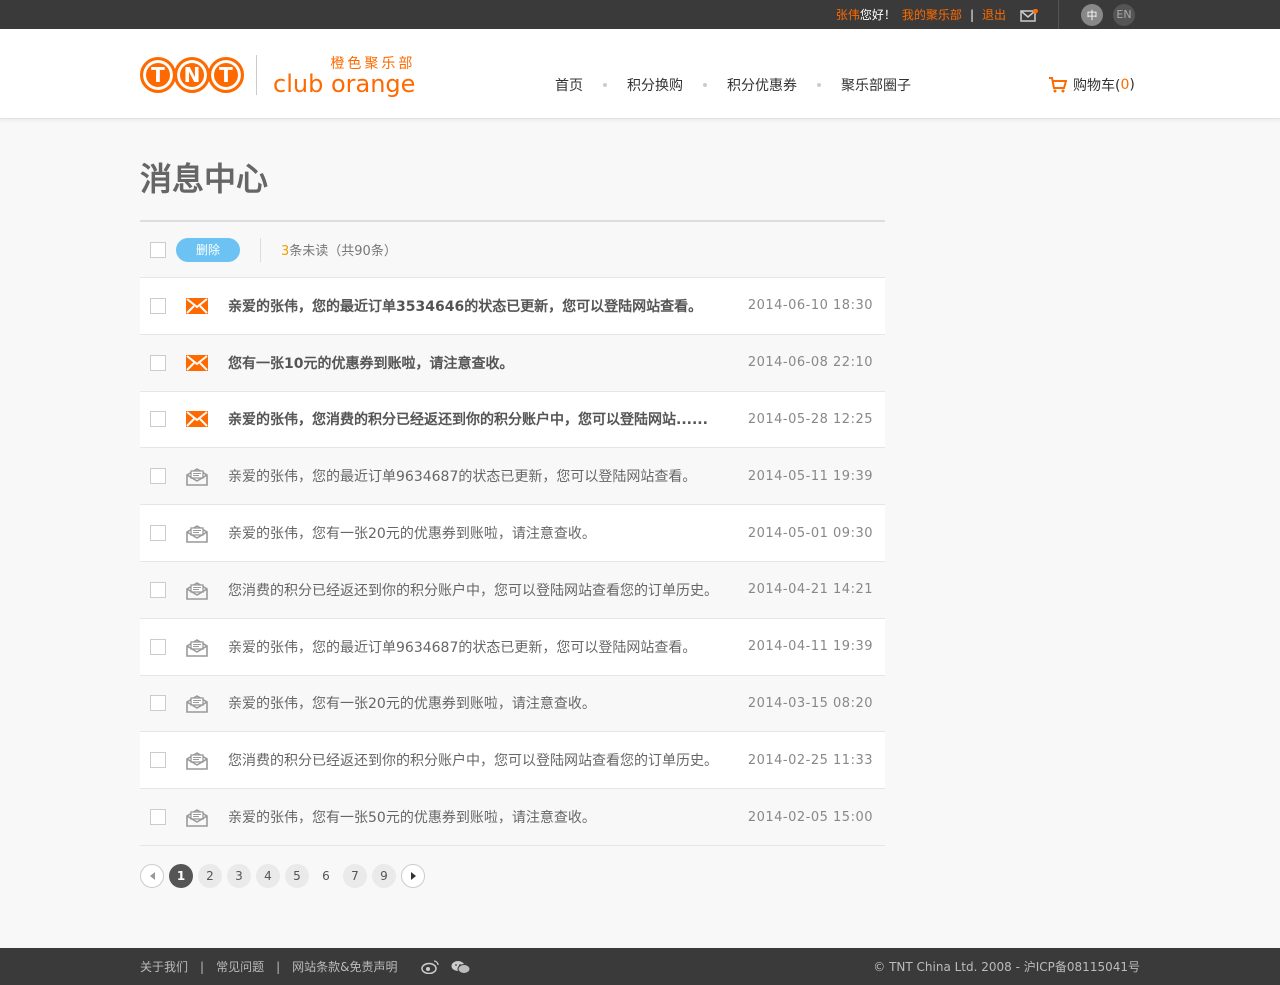  Describe the element at coordinates (210, 876) in the screenshot. I see `page-button: 2` at that location.